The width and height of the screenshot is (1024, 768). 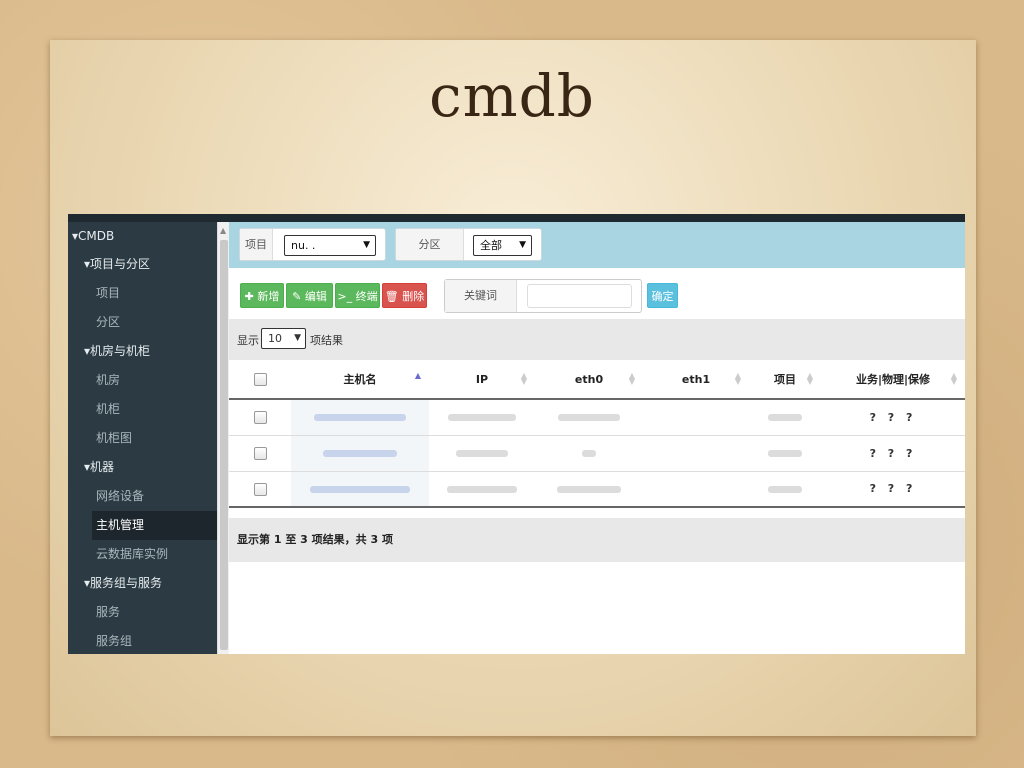 I want to click on length-prefix: 显示, so click(x=248, y=340).